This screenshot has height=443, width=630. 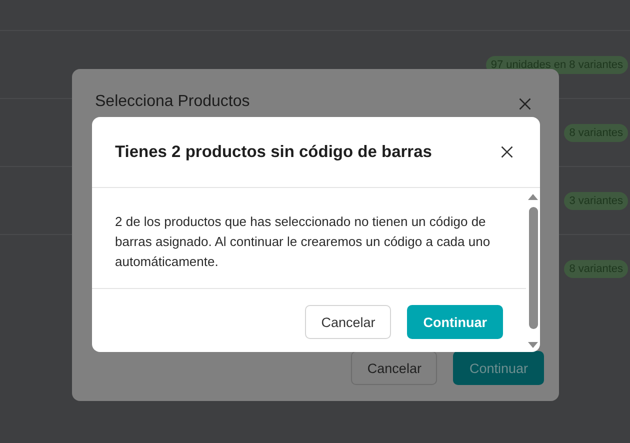 What do you see at coordinates (172, 102) in the screenshot?
I see `dialog-title: Selecciona Productos` at bounding box center [172, 102].